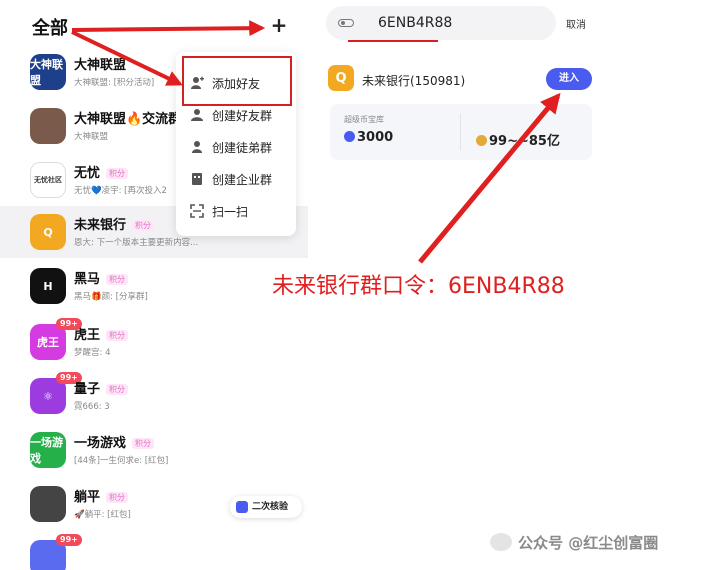 The height and width of the screenshot is (570, 720). What do you see at coordinates (48, 72) in the screenshot?
I see `avatar: 大神联盟` at bounding box center [48, 72].